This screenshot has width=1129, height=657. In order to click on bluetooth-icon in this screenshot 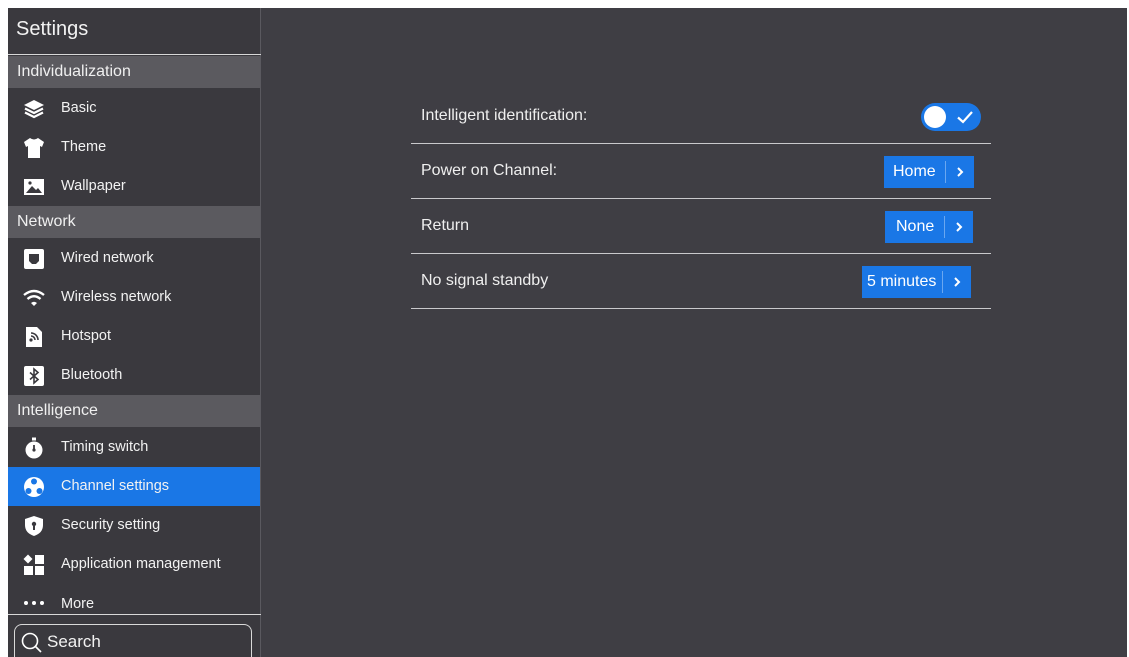, I will do `click(34, 376)`.